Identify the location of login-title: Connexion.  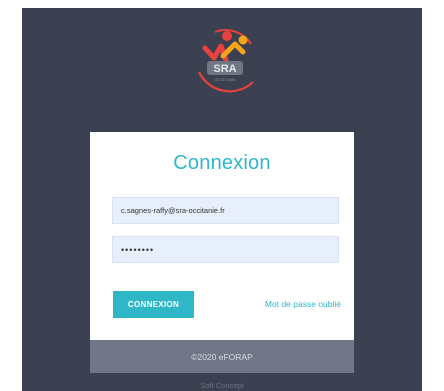
(222, 163).